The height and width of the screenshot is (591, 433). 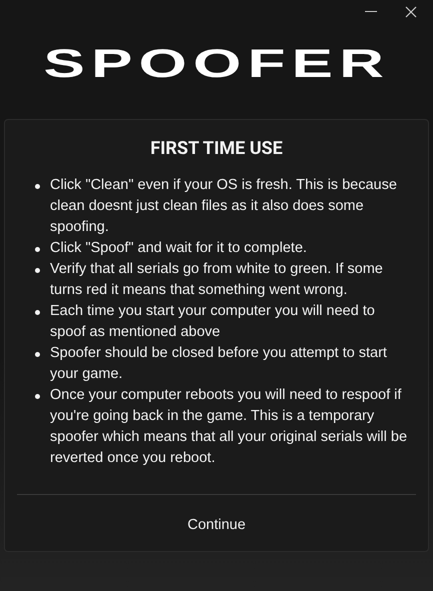 What do you see at coordinates (216, 525) in the screenshot?
I see `continue-button: Continue` at bounding box center [216, 525].